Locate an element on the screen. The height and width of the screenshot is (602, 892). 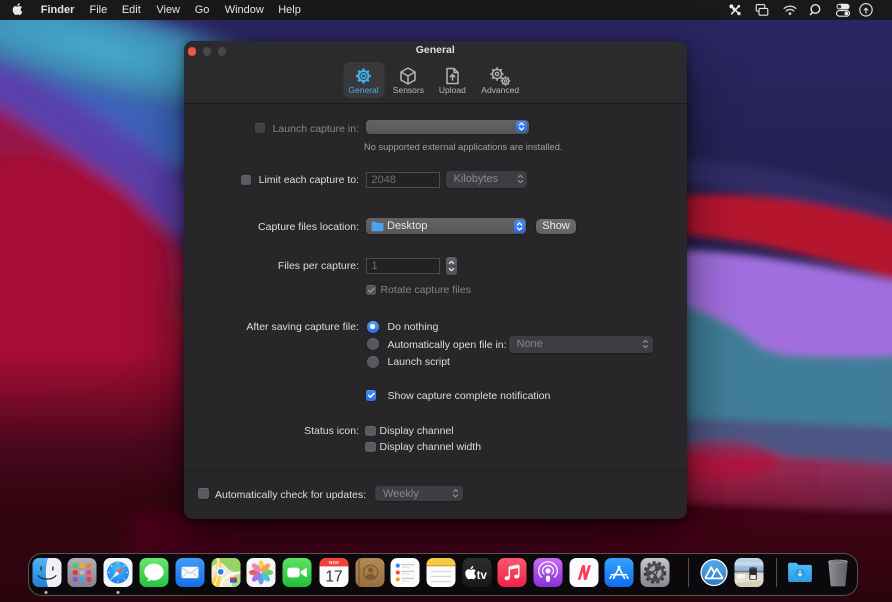
svg-text: NOV is located at coordinates (334, 562).